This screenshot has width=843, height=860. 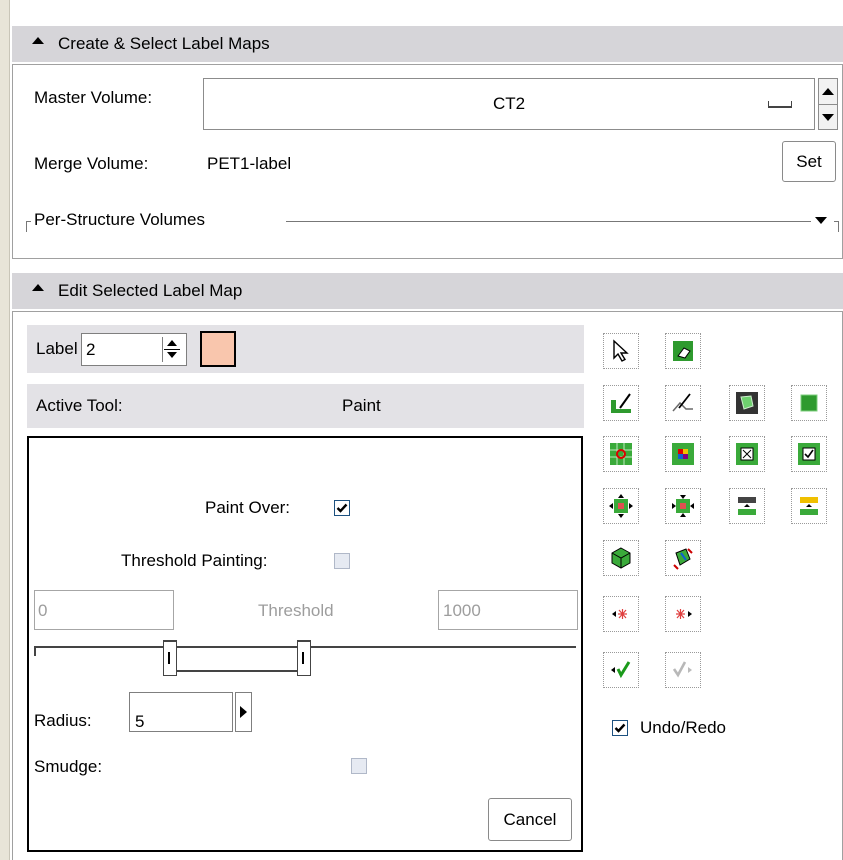 What do you see at coordinates (427, 291) in the screenshot?
I see `edit-selected-label-map-header: Edit Selected Label Map` at bounding box center [427, 291].